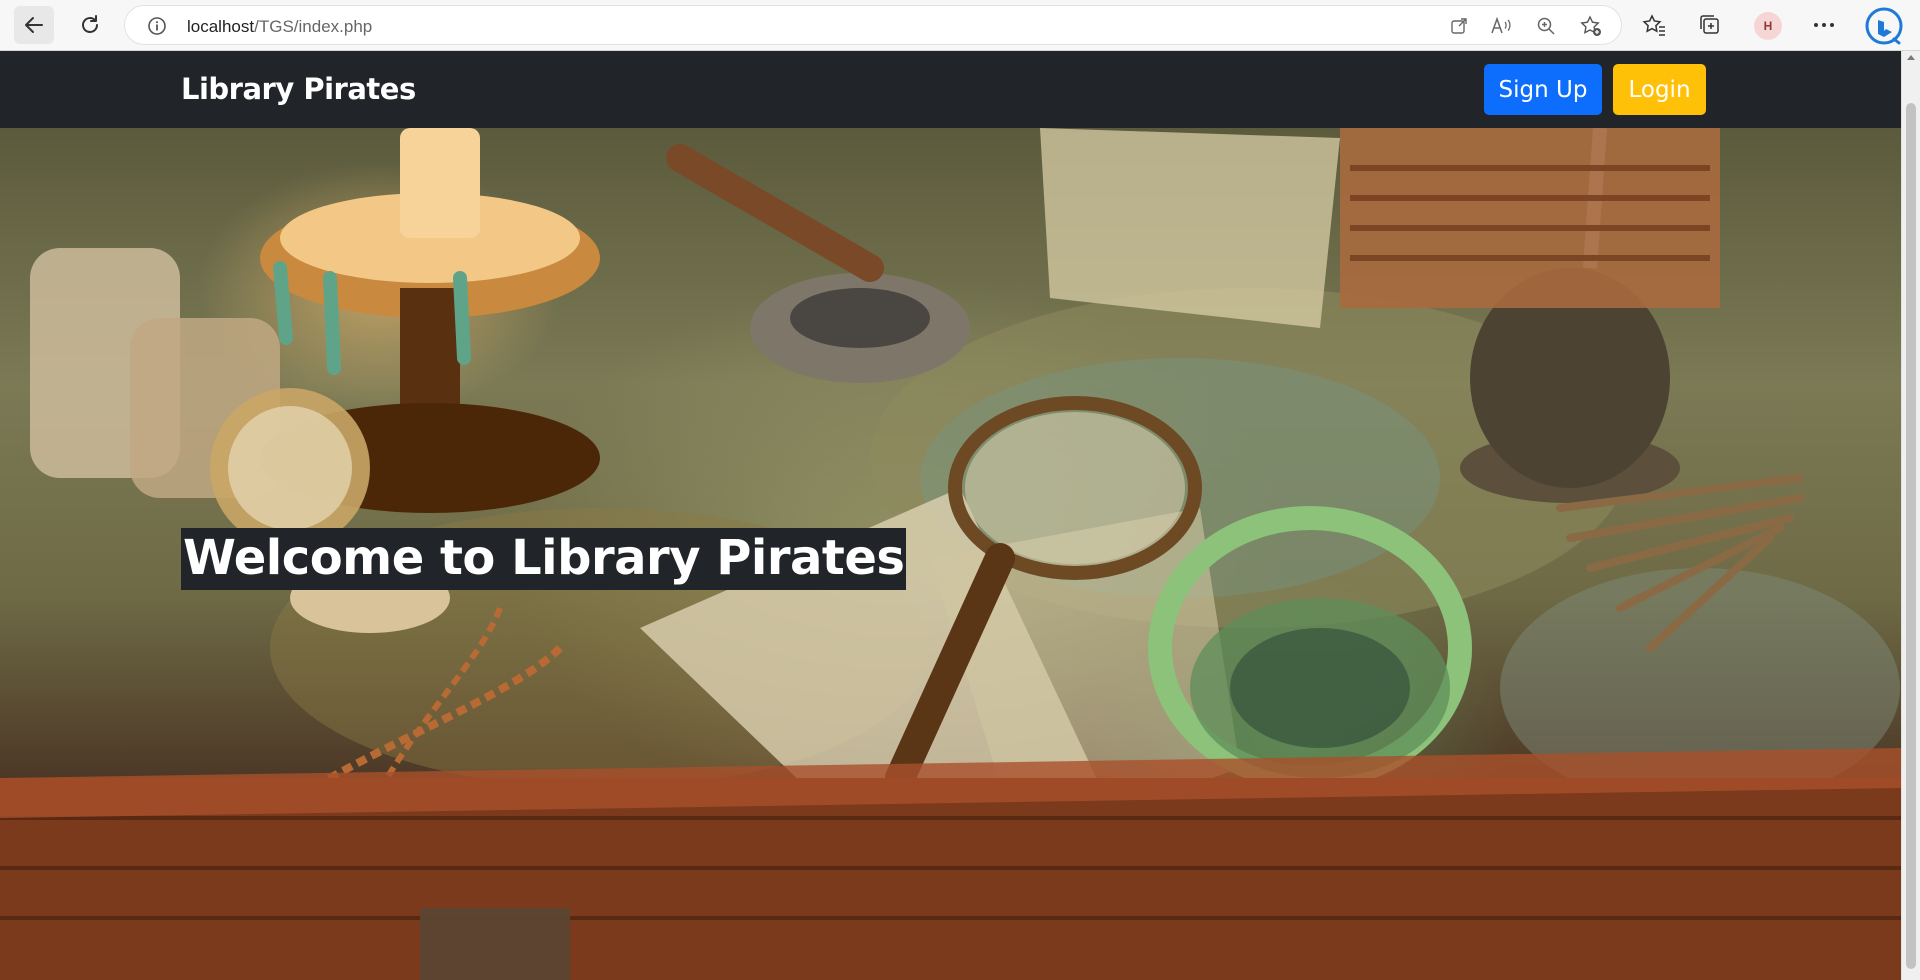  I want to click on scroll-up-arrow-icon, so click(1911, 57).